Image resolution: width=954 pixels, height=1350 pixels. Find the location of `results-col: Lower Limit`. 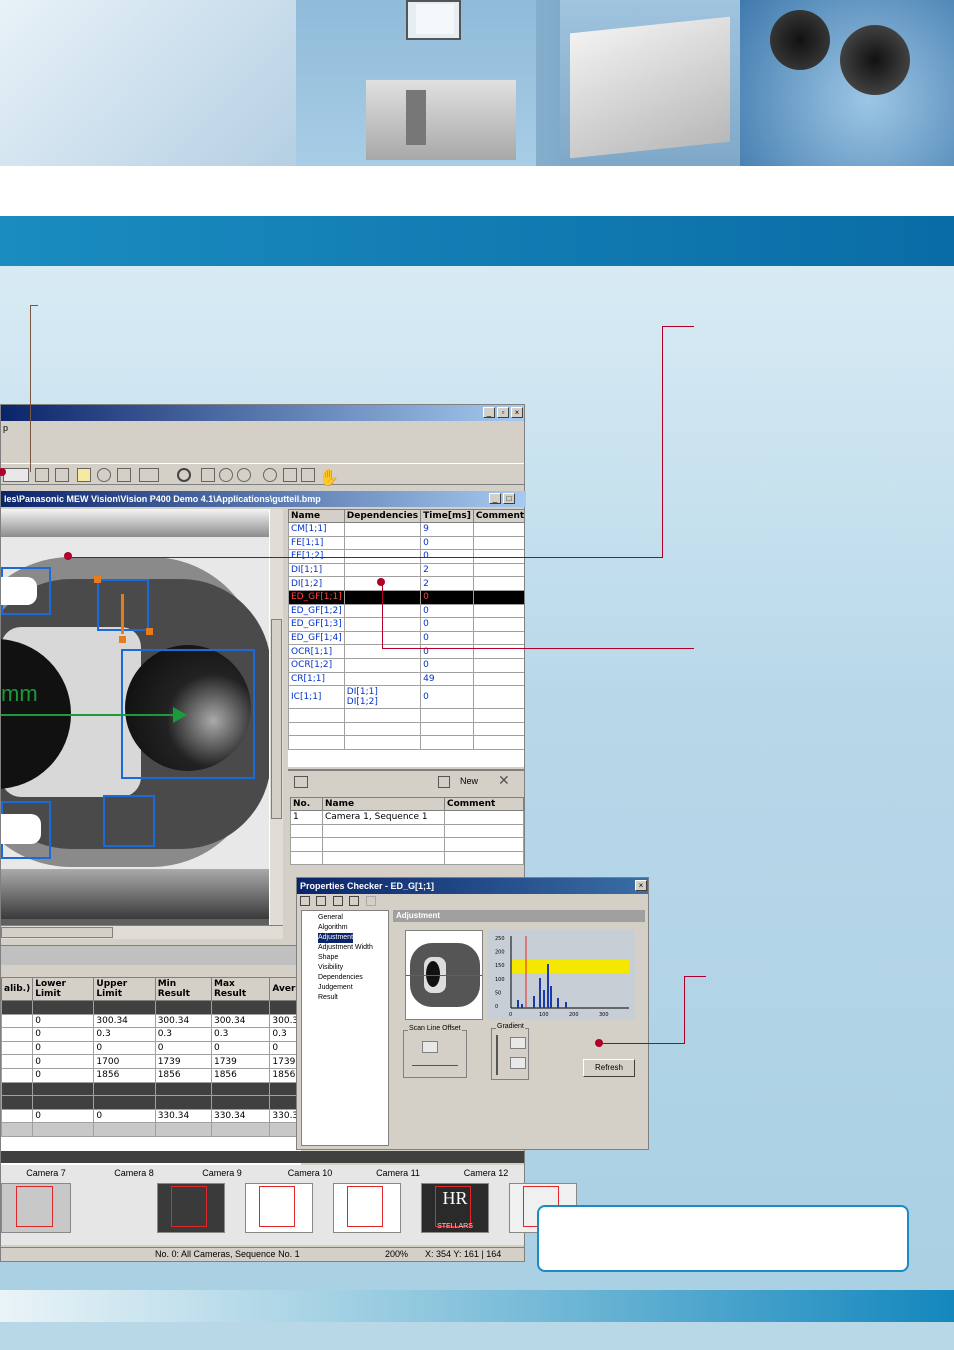

results-col: Lower Limit is located at coordinates (63, 989).